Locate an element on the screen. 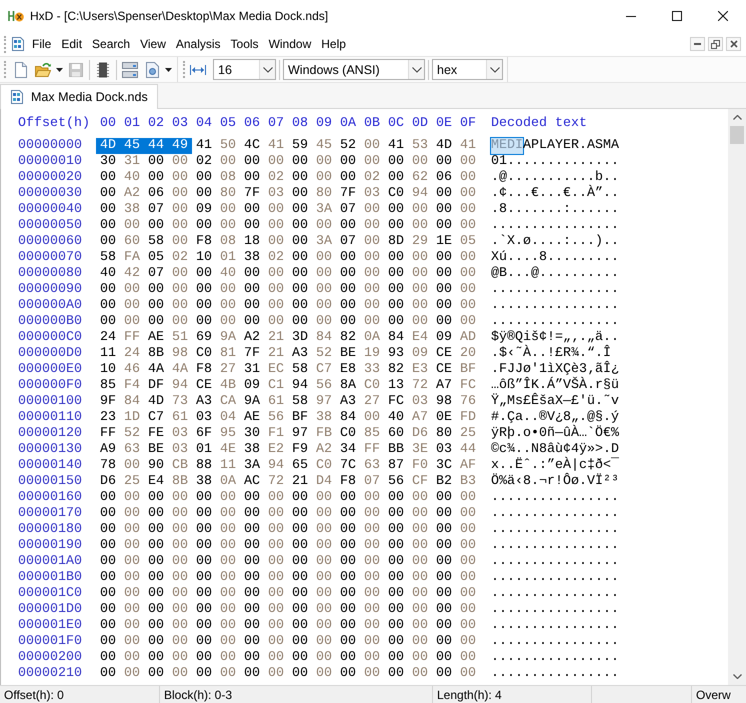 This screenshot has width=746, height=703. menu-item: Analysis is located at coordinates (198, 44).